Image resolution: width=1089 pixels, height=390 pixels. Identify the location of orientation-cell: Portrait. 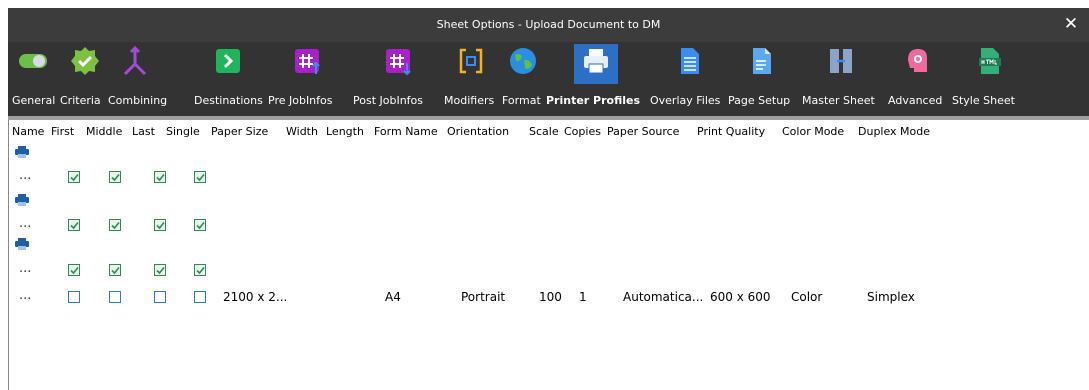
(483, 297).